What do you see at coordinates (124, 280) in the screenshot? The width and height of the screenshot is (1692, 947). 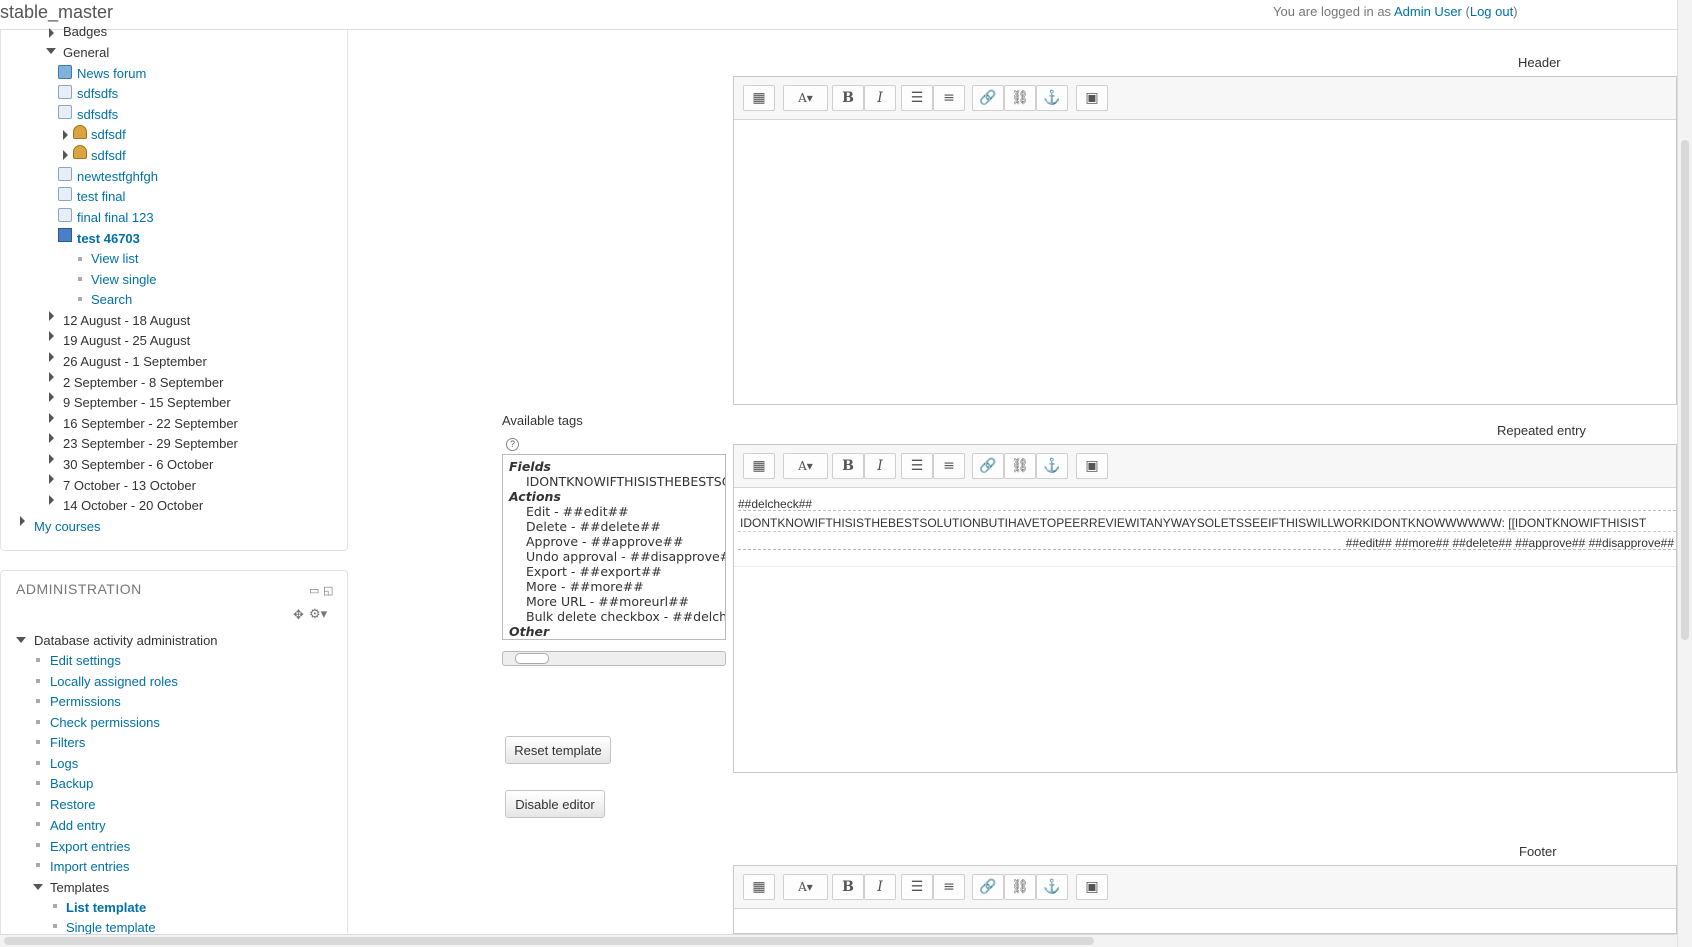 I see `nav-sub-view-single: View single` at bounding box center [124, 280].